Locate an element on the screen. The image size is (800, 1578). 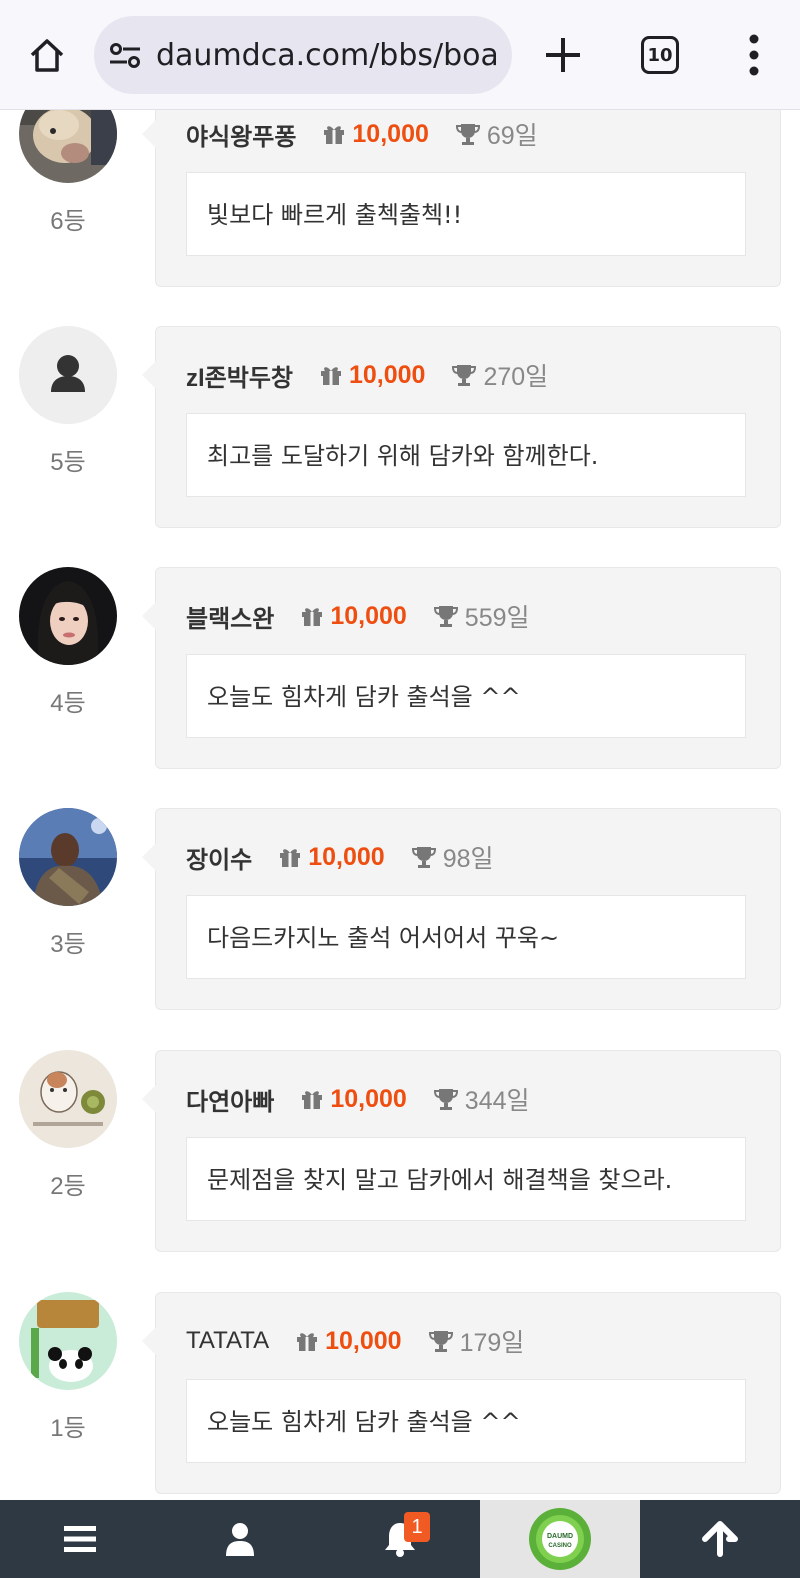
rank-label: 5등 is located at coordinates (68, 462).